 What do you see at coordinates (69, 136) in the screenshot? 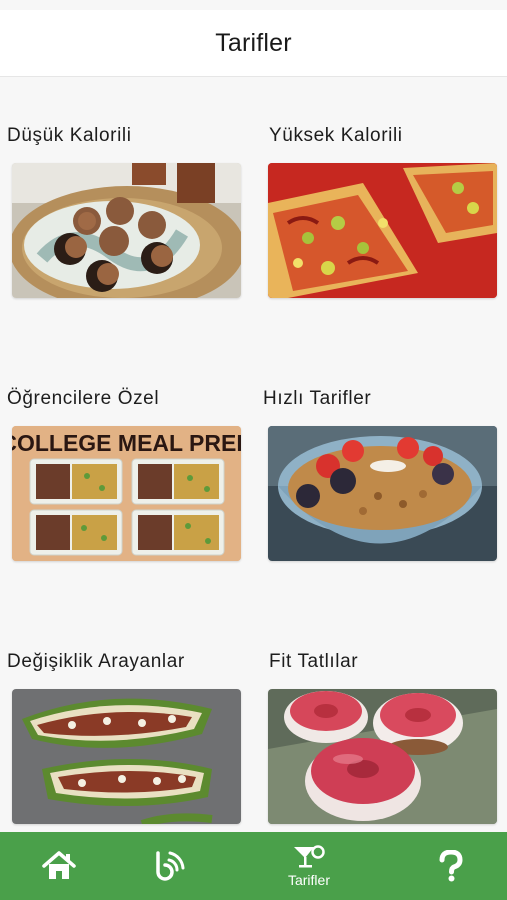
I see `category-label-dusuk-kalorili: Düşük Kalorili` at bounding box center [69, 136].